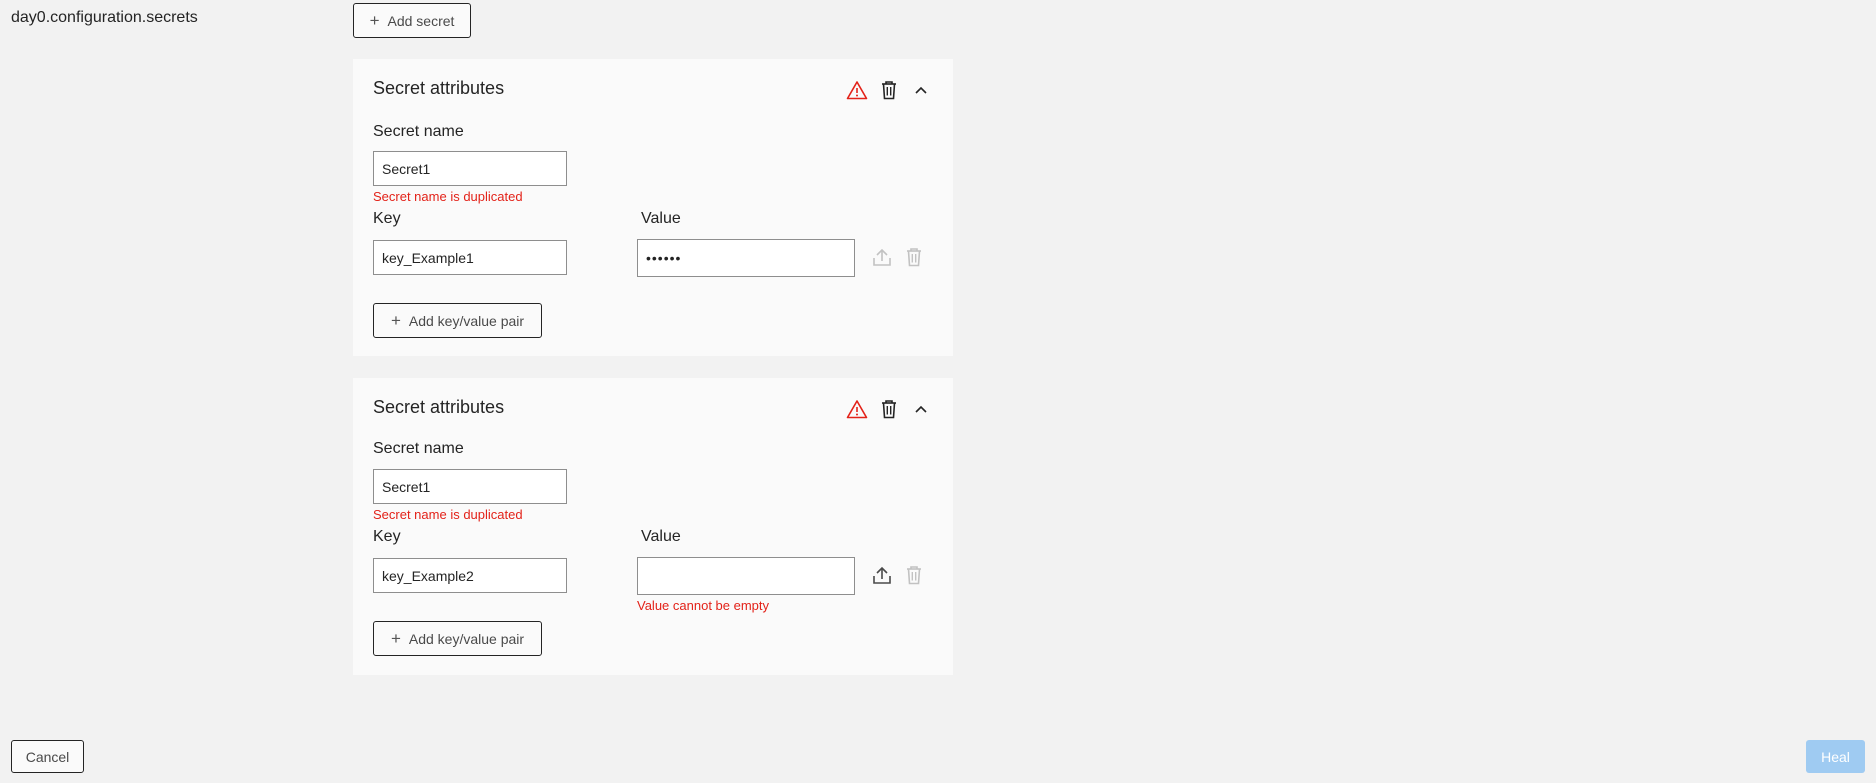  I want to click on heal-button: Heal, so click(1835, 756).